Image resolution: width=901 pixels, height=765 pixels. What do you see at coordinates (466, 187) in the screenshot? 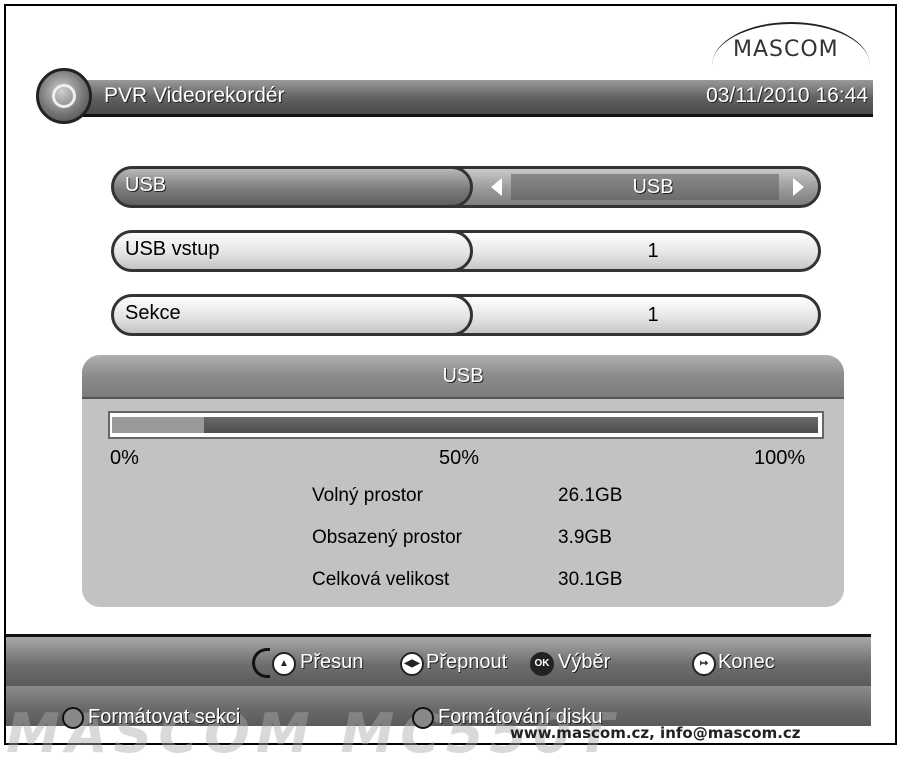
I see `option-row-usb: USB USB` at bounding box center [466, 187].